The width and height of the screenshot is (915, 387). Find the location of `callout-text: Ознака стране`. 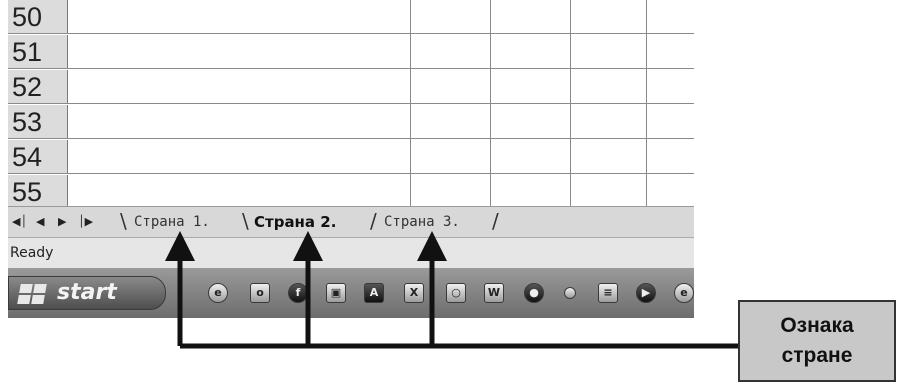

callout-text: Ознака стране is located at coordinates (816, 341).